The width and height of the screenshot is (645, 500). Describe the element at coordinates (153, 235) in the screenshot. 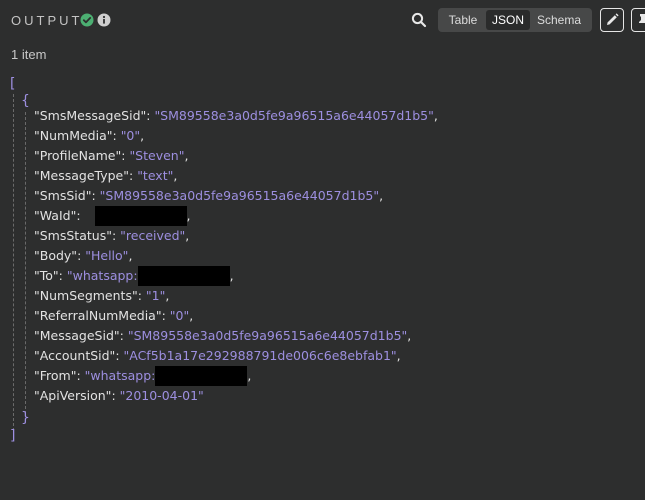

I see `json-value: "received"` at that location.